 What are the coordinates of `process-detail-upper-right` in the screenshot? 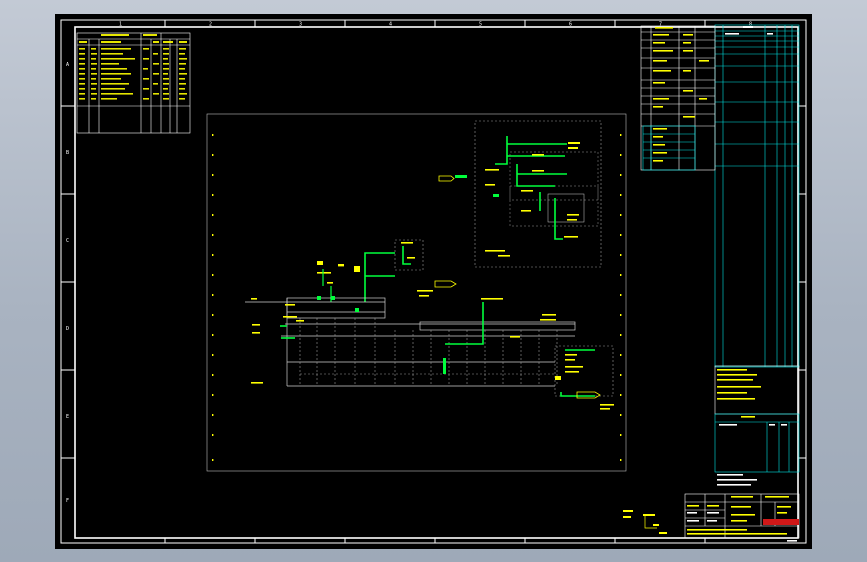 It's located at (520, 194).